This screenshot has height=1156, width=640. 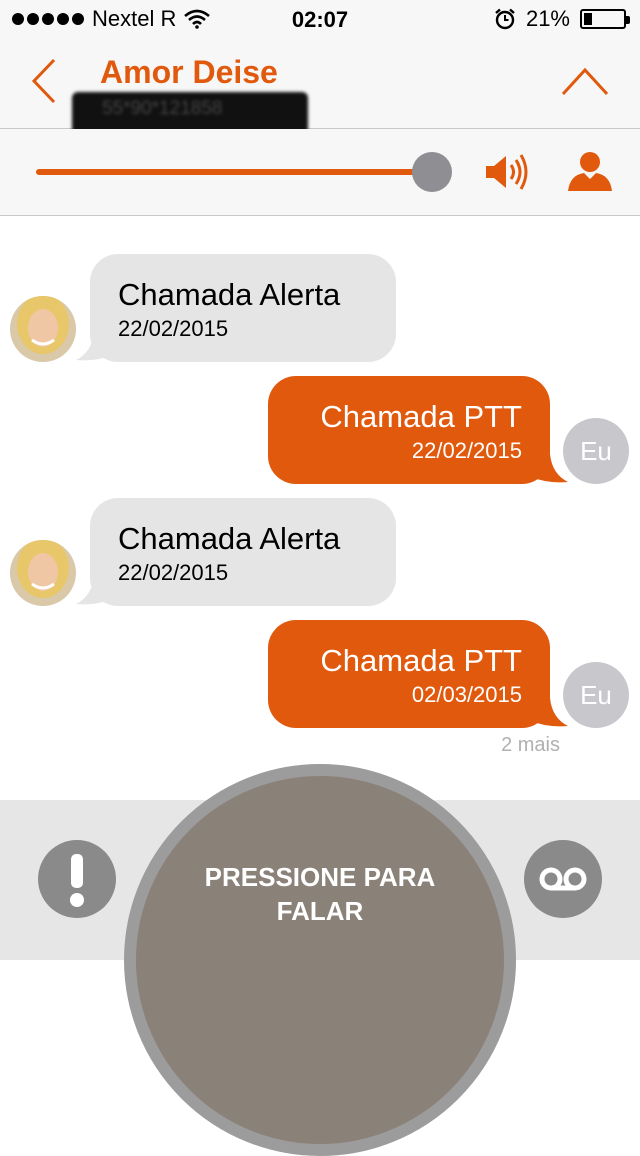 I want to click on conversation-header: Amor Deise 55*90*121858, so click(x=320, y=87).